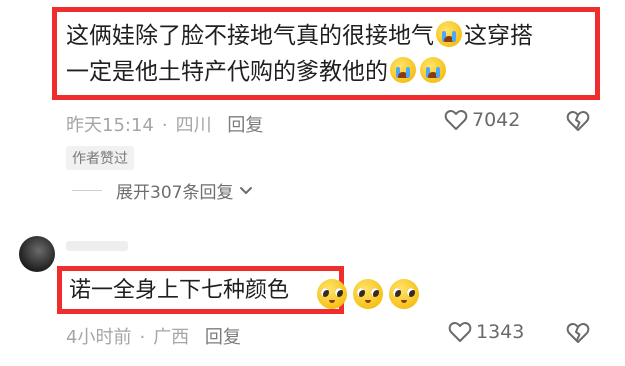  I want to click on comment-1-line-2: 一定是他土特产代购的爹教他的, so click(331, 72).